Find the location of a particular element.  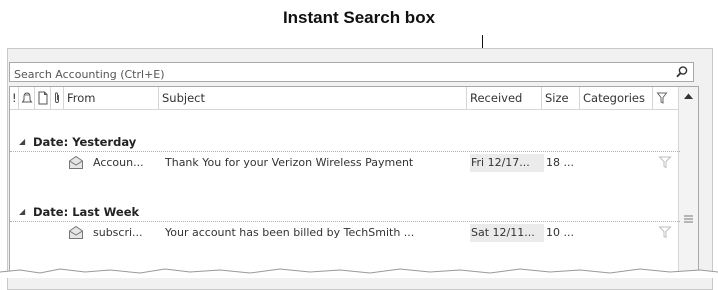

column-flag-status is located at coordinates (666, 98).